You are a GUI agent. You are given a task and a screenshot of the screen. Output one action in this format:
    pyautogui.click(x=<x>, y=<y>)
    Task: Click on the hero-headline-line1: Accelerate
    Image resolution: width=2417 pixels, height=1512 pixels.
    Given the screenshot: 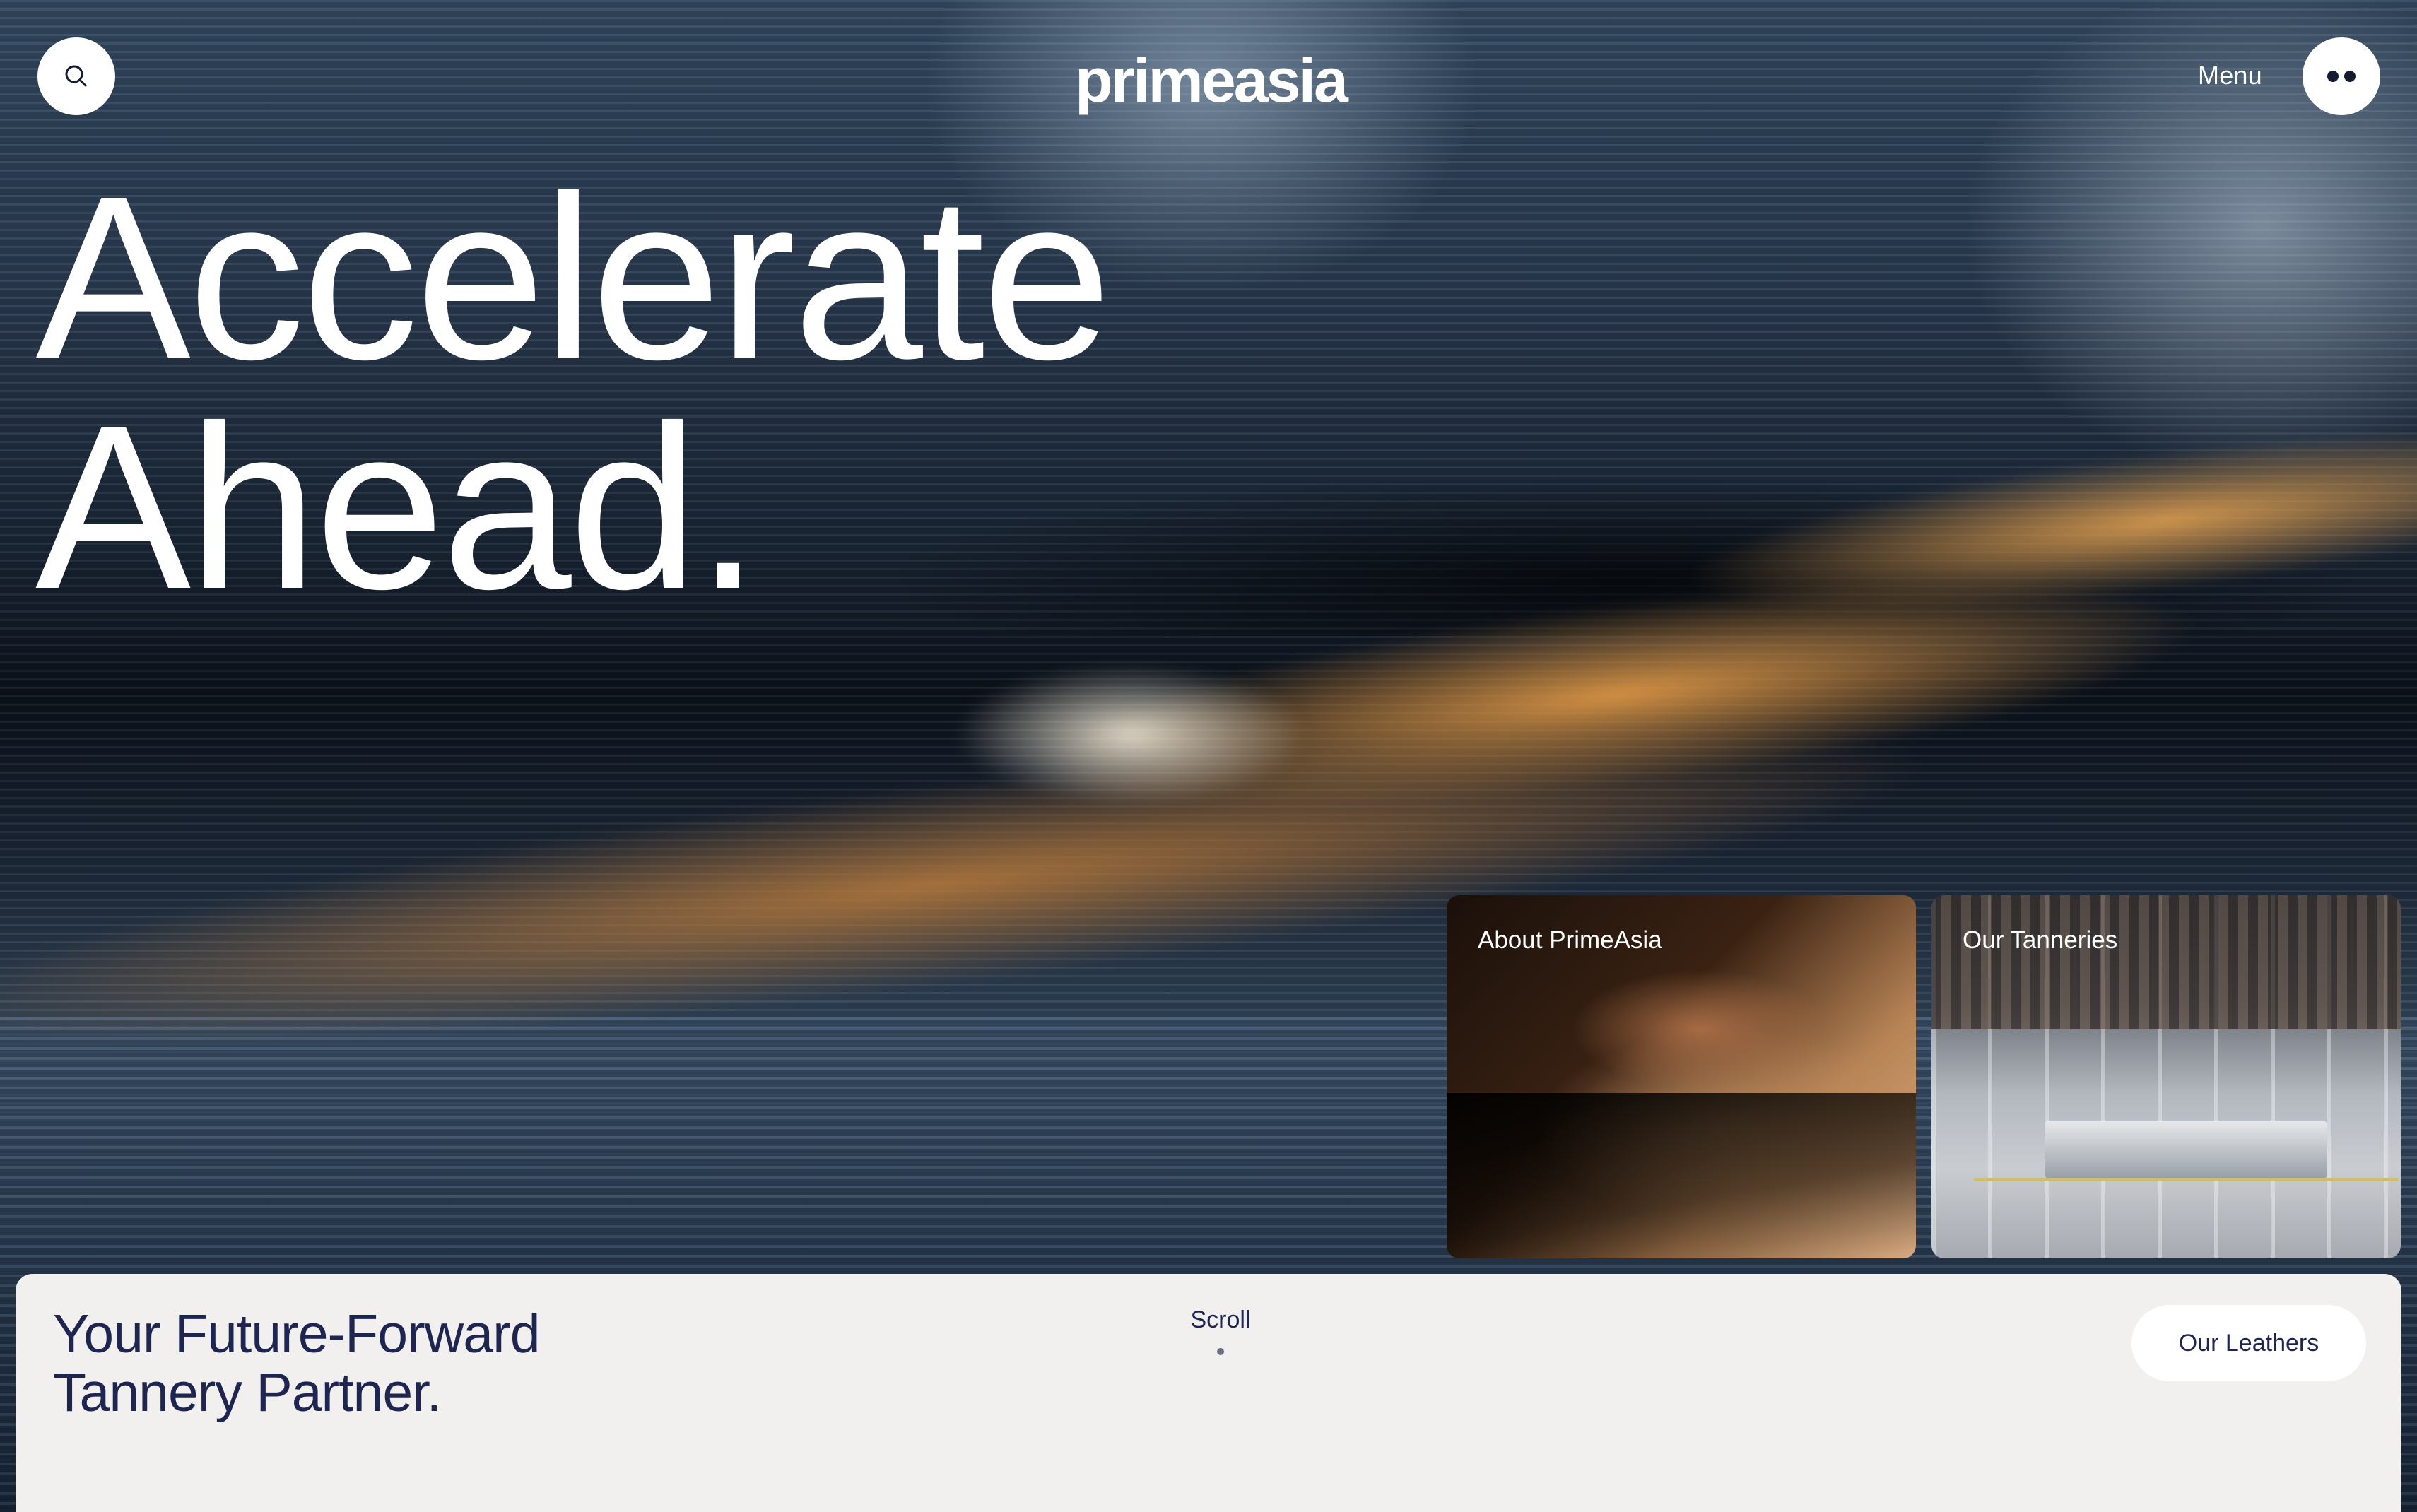 What is the action you would take?
    pyautogui.click(x=573, y=277)
    